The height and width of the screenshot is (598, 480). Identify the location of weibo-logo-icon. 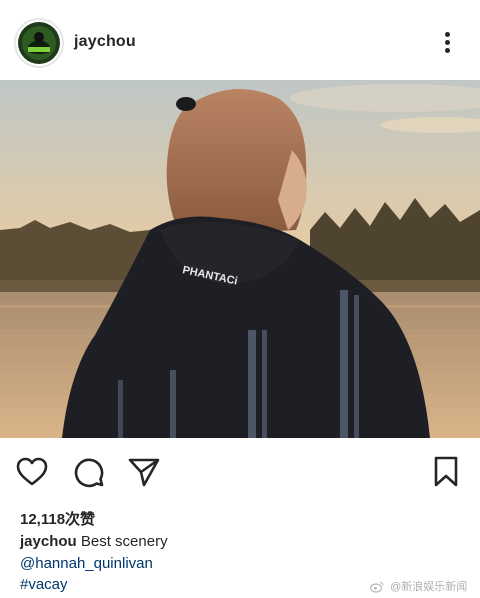
(377, 587).